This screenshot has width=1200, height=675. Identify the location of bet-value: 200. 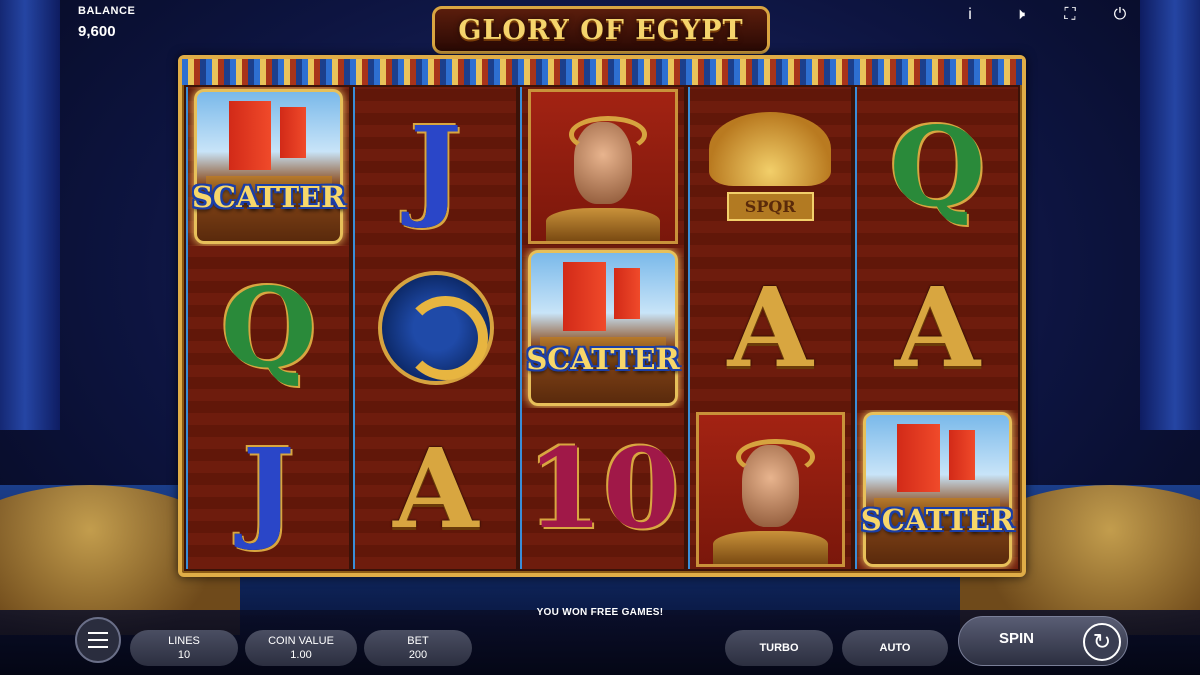
(418, 655).